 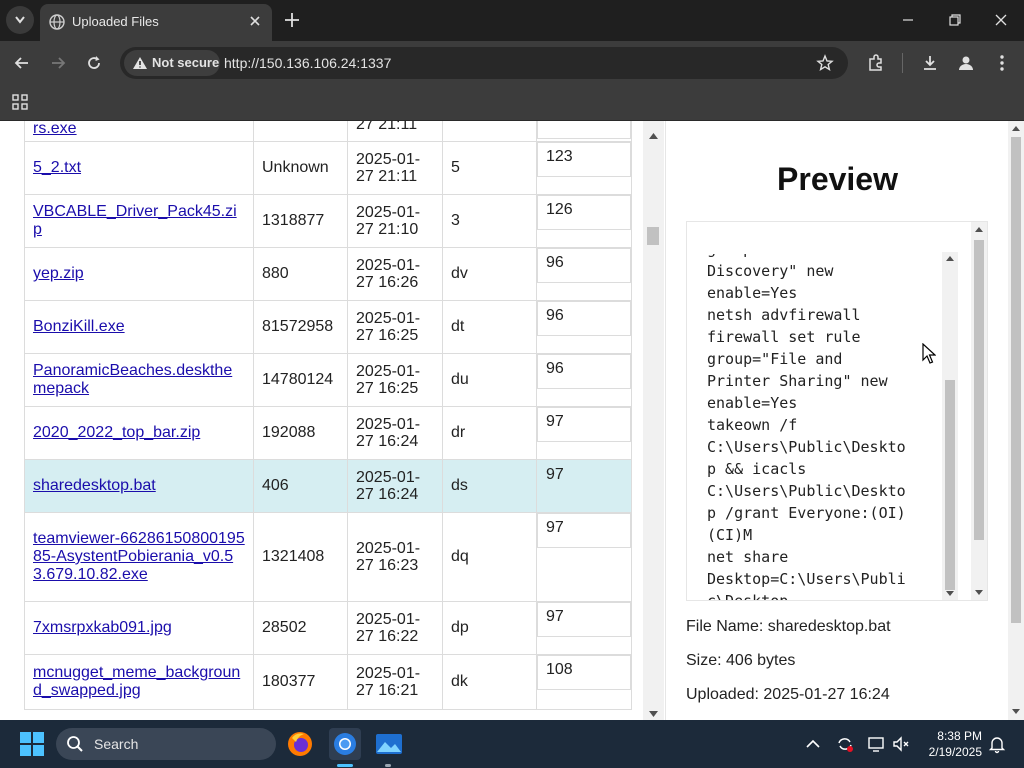 I want to click on file-link: BonziKill.exe, so click(x=79, y=326).